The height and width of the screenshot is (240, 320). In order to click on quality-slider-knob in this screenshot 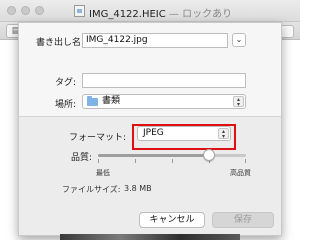, I will do `click(209, 155)`.